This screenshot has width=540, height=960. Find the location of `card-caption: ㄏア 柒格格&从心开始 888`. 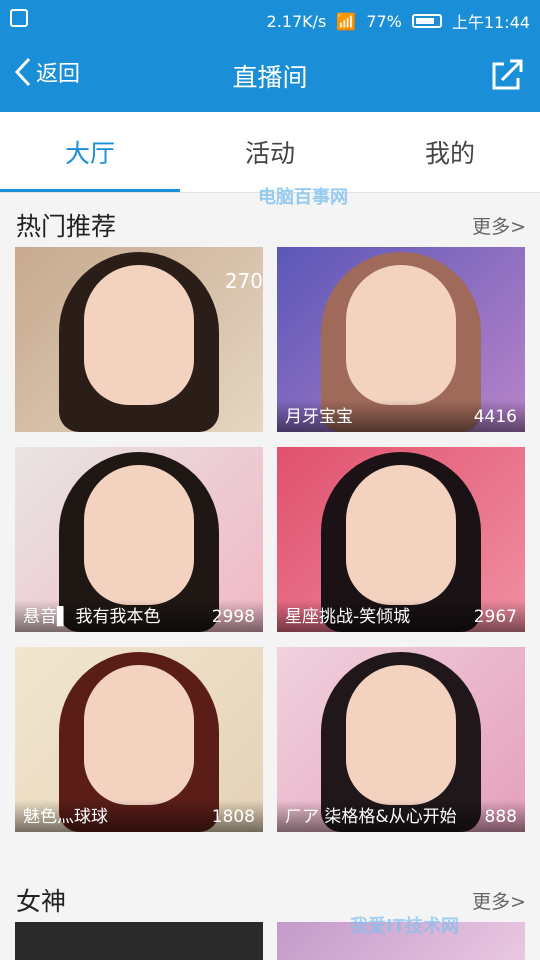

card-caption: ㄏア 柒格格&从心开始 888 is located at coordinates (401, 816).